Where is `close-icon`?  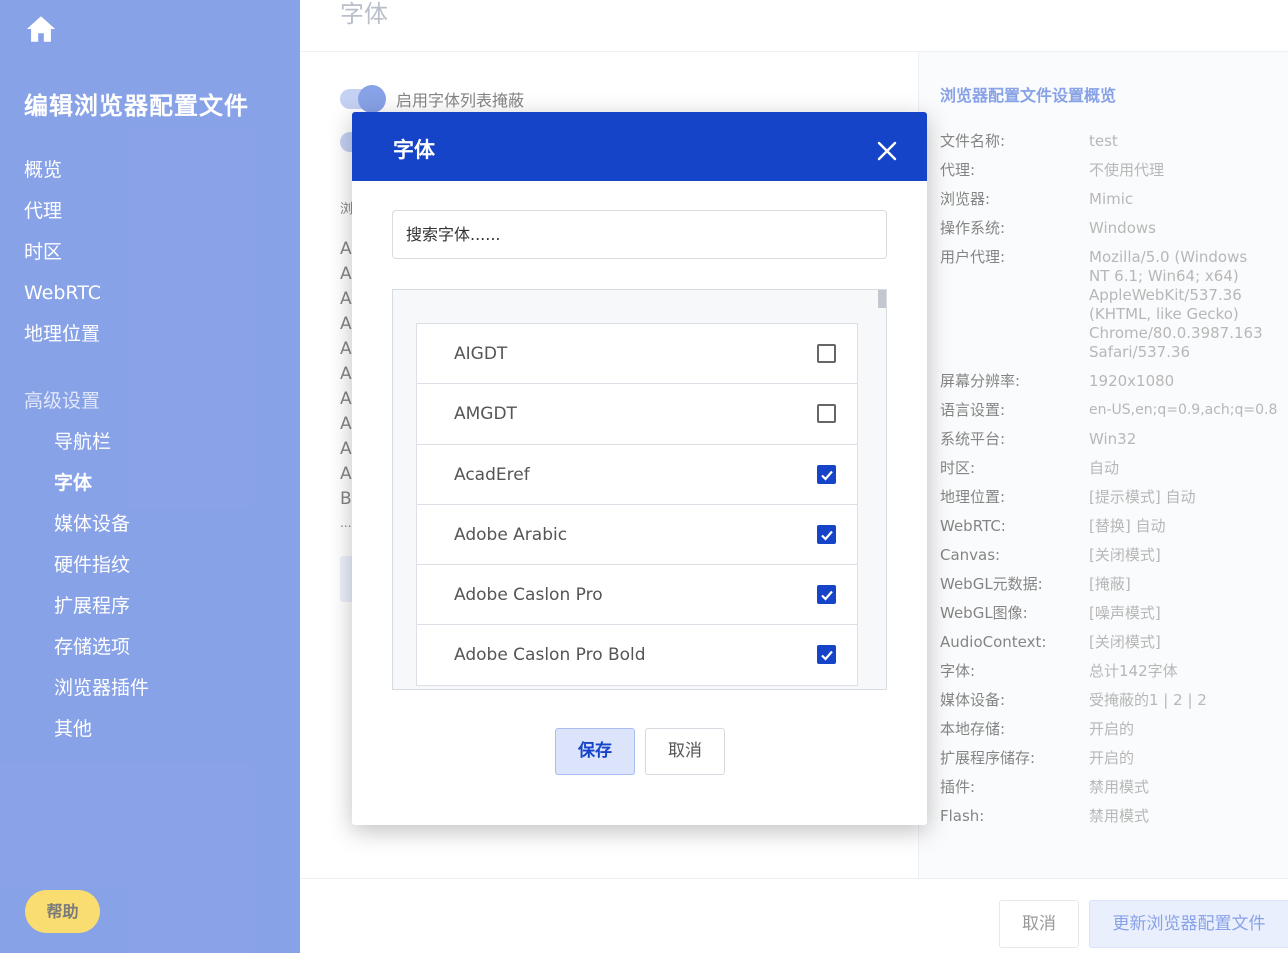 close-icon is located at coordinates (887, 151).